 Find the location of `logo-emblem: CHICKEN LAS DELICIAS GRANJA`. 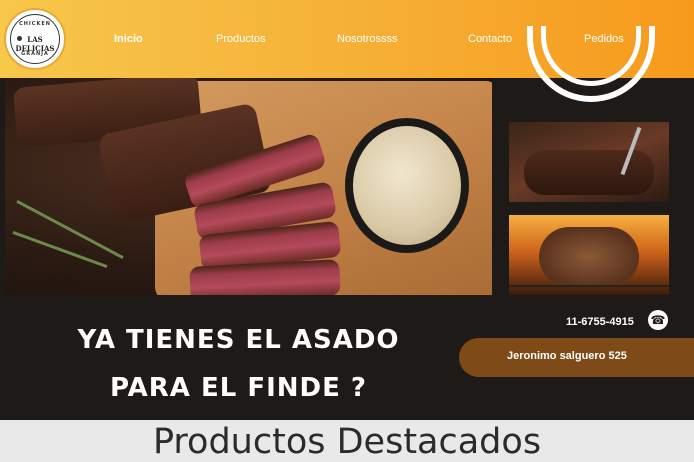

logo-emblem: CHICKEN LAS DELICIAS GRANJA is located at coordinates (35, 39).